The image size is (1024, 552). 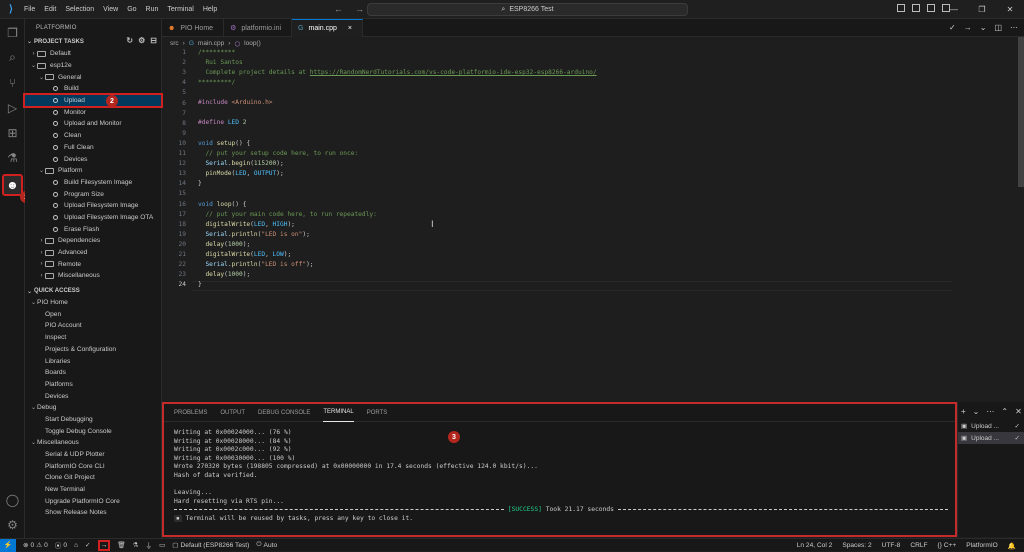 I want to click on pio-clean-button: 🗑, so click(x=121, y=545).